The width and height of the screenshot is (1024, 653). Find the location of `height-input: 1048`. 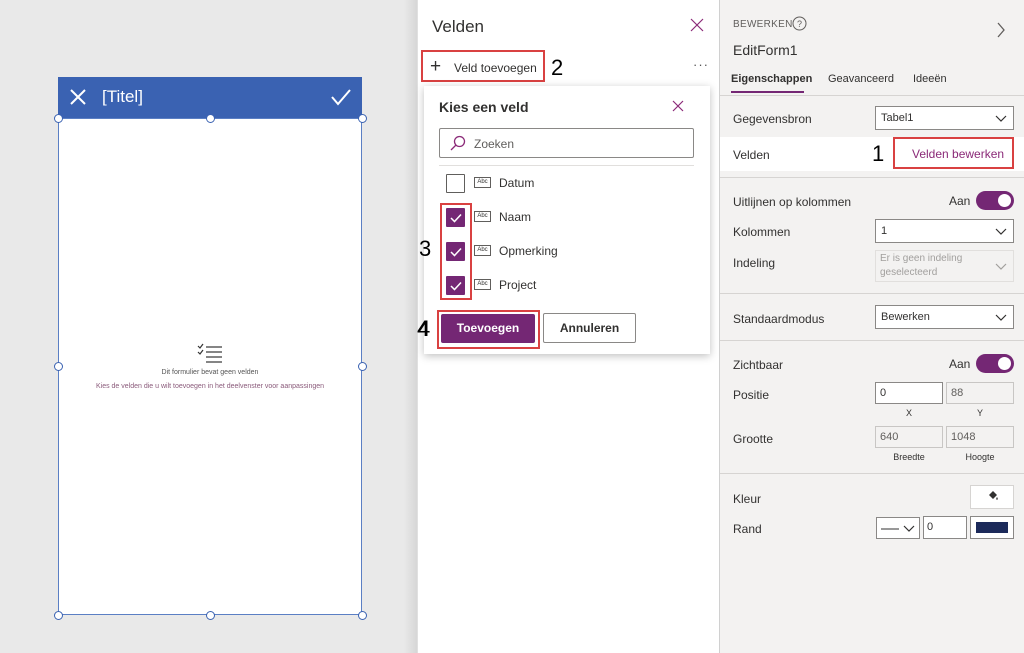

height-input: 1048 is located at coordinates (980, 437).